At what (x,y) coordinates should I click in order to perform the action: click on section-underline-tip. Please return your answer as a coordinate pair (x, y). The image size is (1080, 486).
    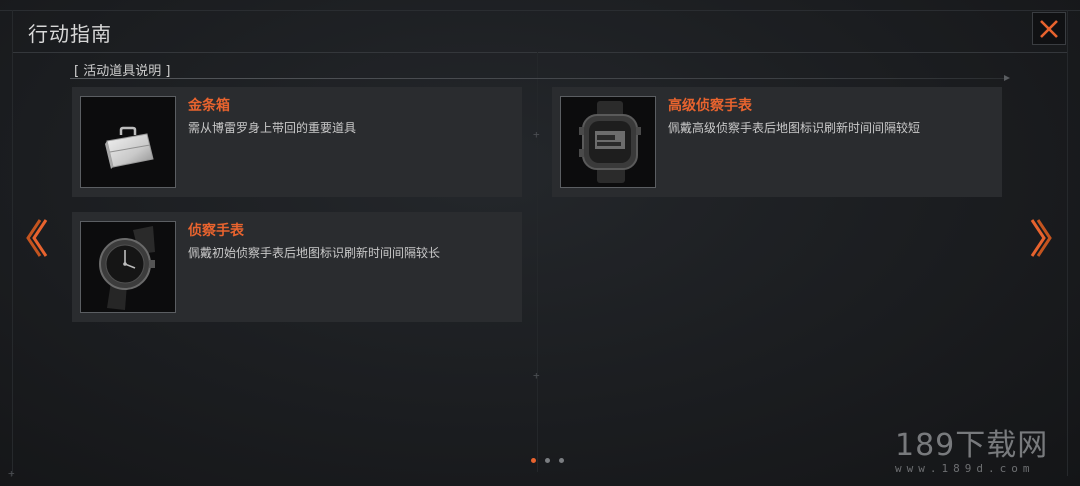
    Looking at the image, I should click on (1007, 78).